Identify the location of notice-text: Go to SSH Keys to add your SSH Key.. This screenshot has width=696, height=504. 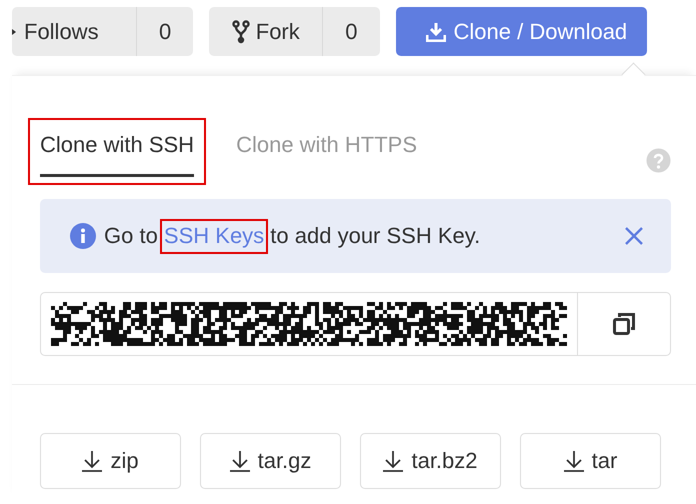
(364, 236).